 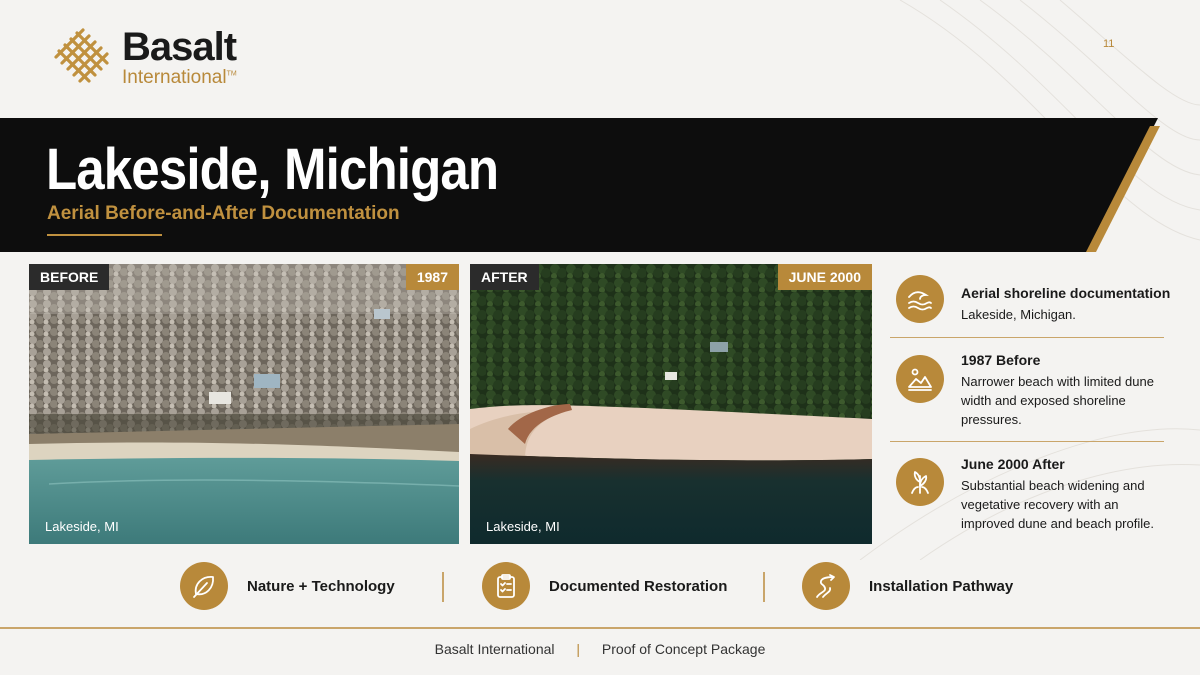 I want to click on side-heading-after: June 2000 After, so click(x=1013, y=464).